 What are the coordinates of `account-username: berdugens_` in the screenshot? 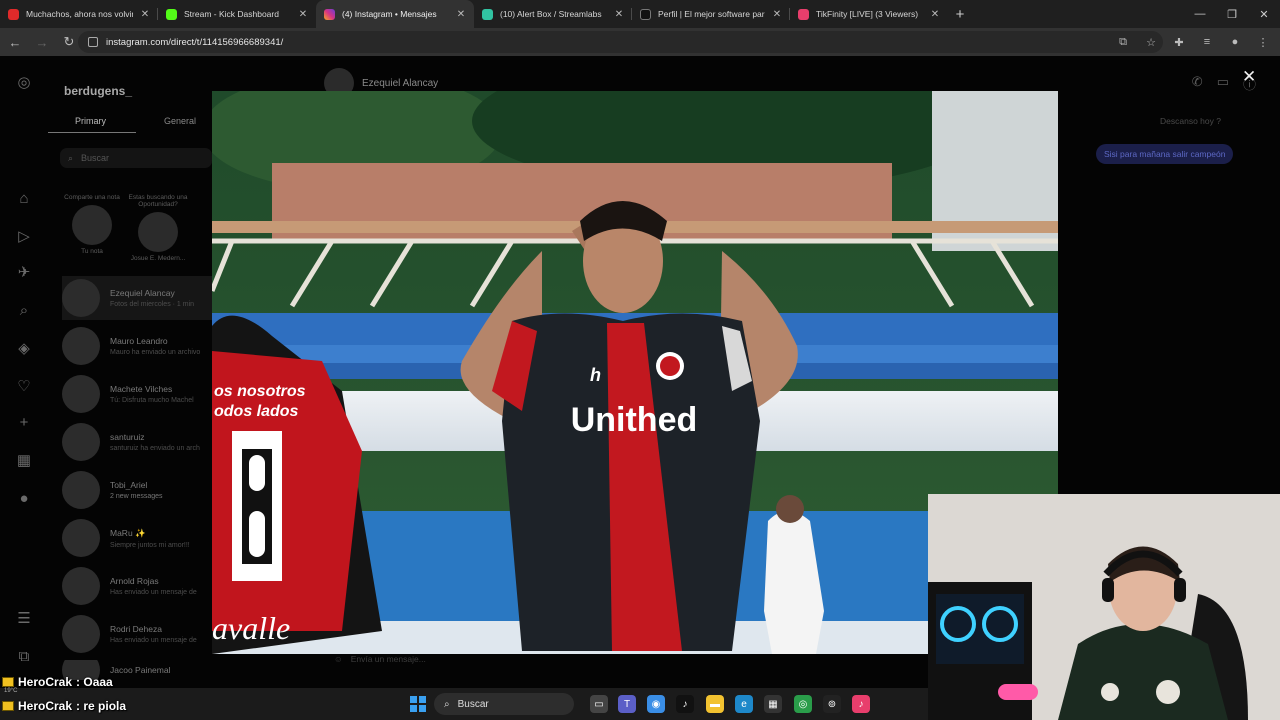 It's located at (98, 91).